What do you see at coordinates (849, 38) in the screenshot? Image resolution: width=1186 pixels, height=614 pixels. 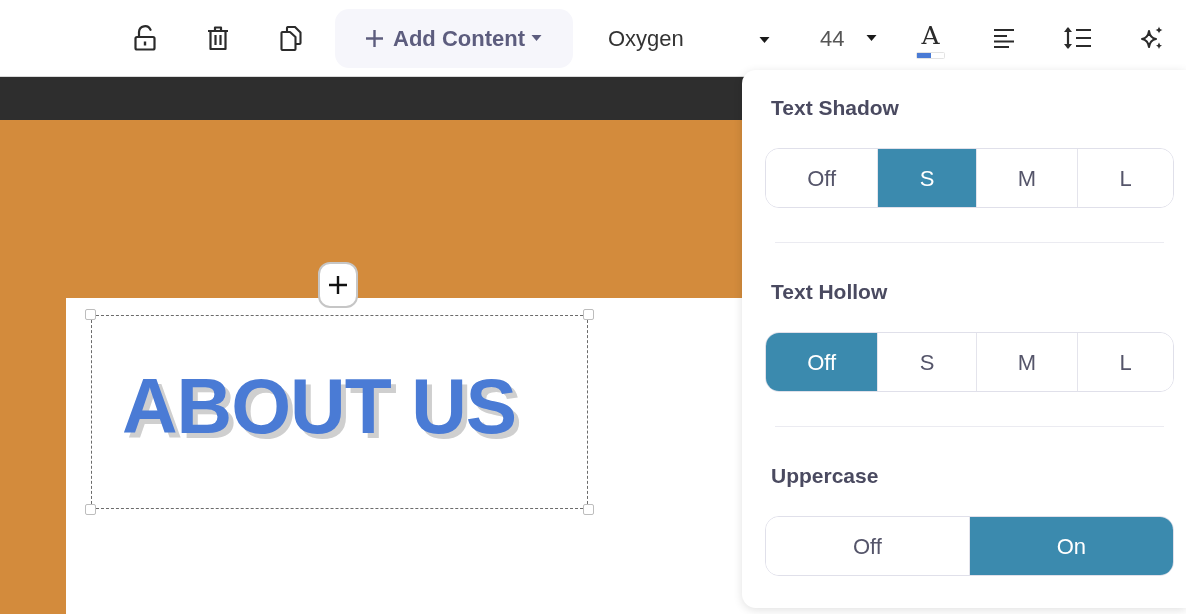 I see `font-size-dropdown: 44` at bounding box center [849, 38].